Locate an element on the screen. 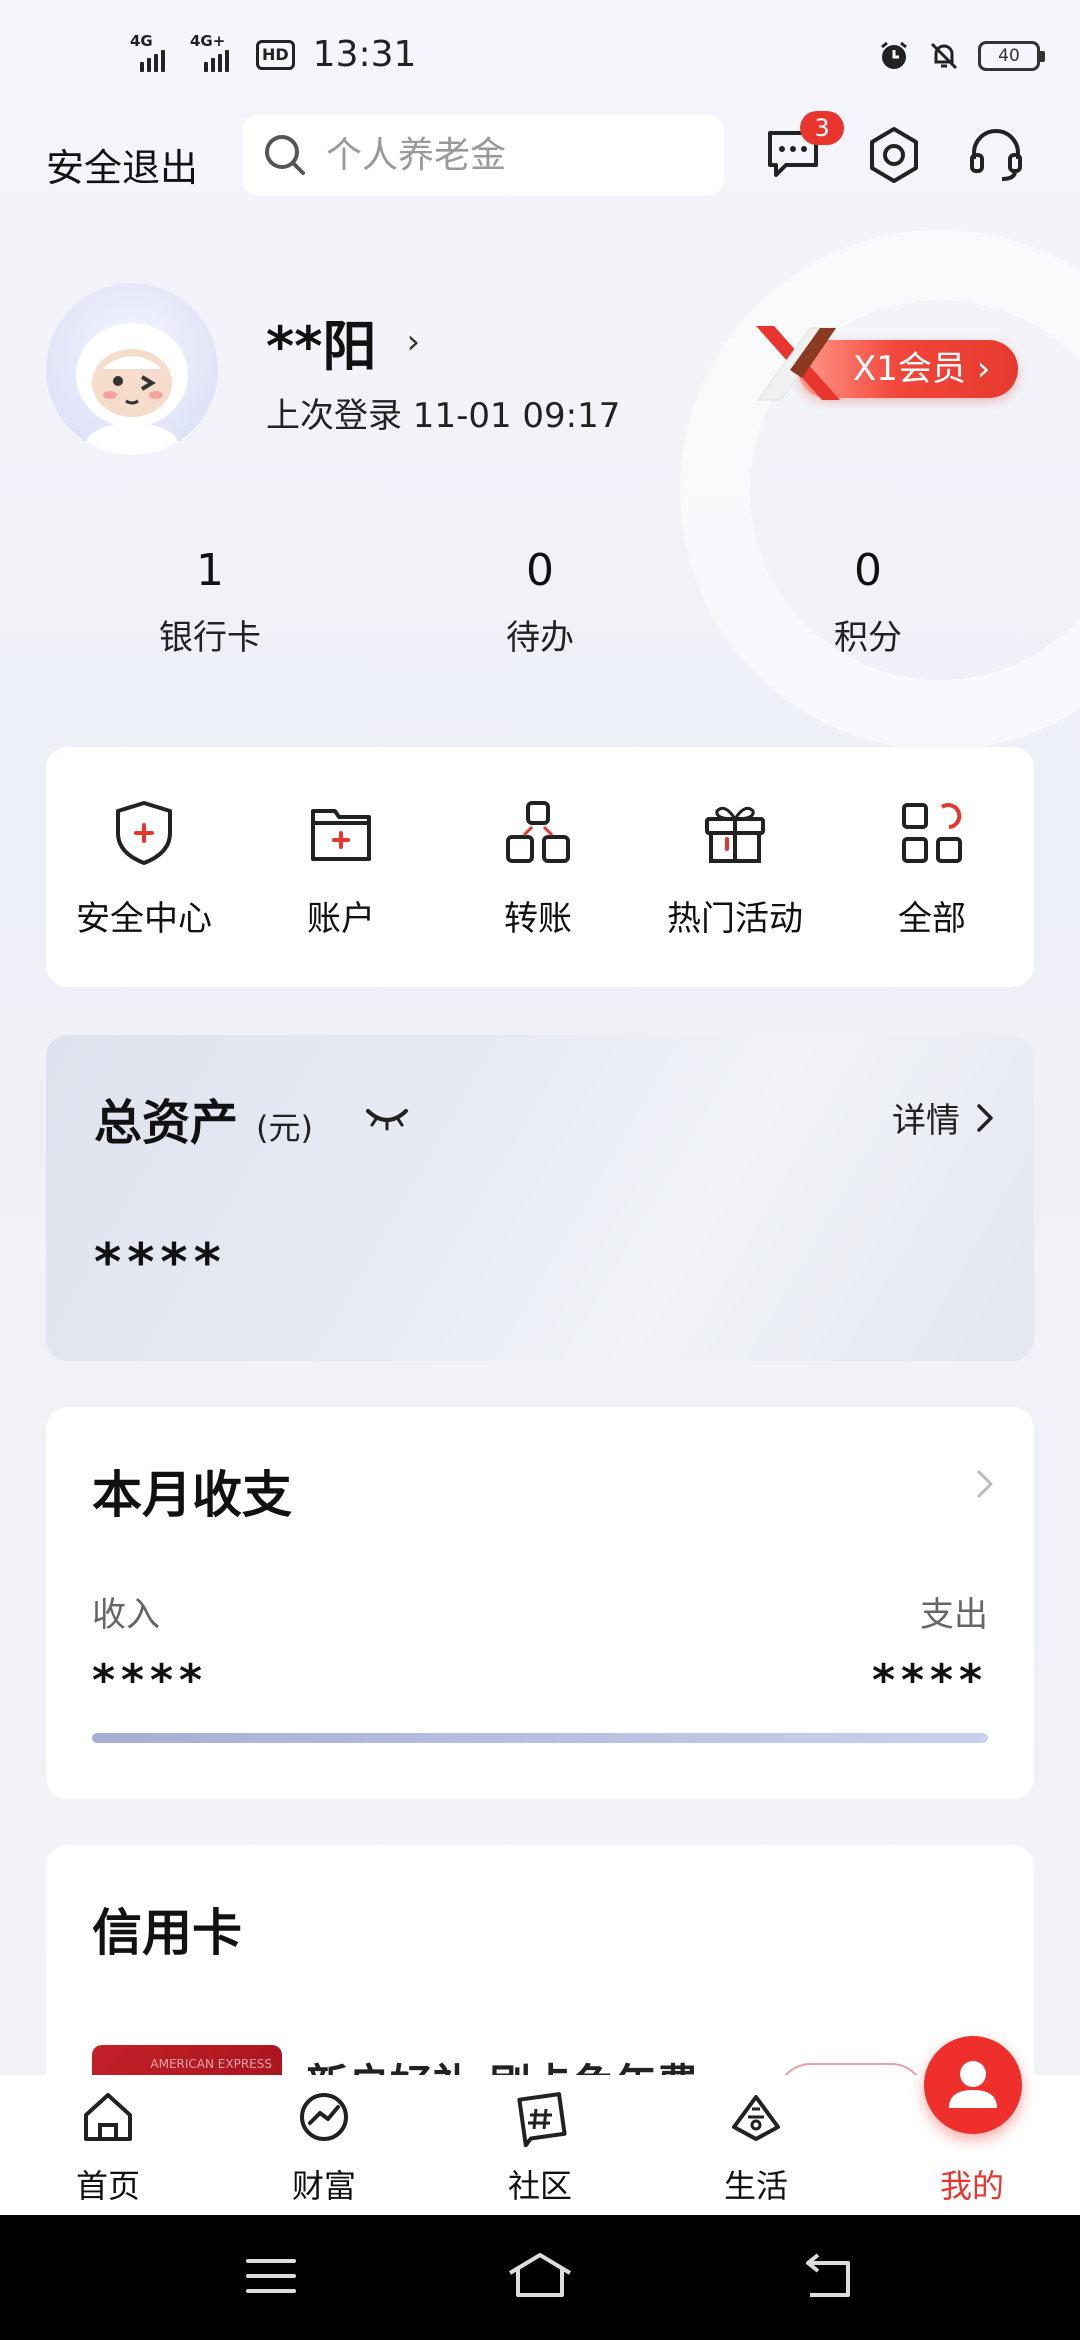 The width and height of the screenshot is (1080, 2340). quick-action-label: 转账 is located at coordinates (538, 919).